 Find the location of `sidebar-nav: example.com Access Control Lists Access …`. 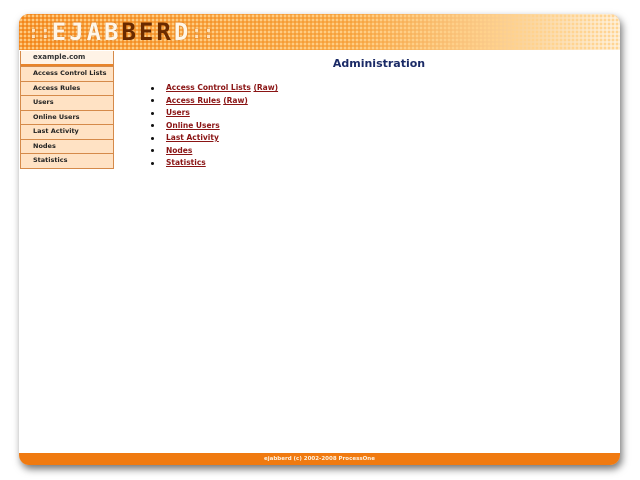

sidebar-nav: example.com Access Control Lists Access … is located at coordinates (67, 110).